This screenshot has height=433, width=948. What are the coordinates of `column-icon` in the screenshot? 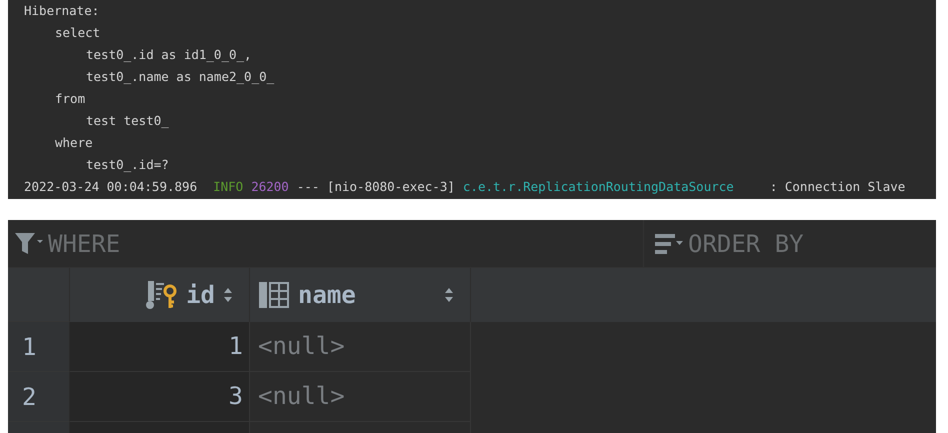 It's located at (274, 295).